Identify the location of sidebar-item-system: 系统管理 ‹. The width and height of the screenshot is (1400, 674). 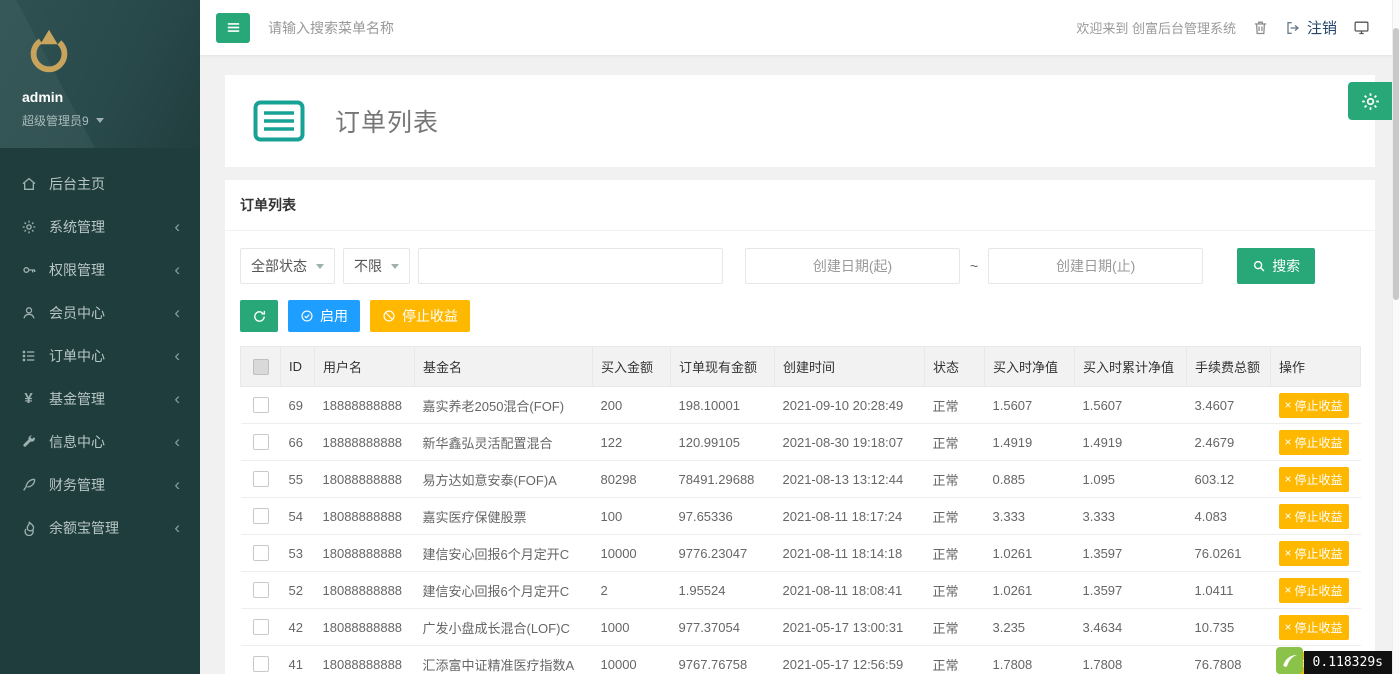
(100, 226).